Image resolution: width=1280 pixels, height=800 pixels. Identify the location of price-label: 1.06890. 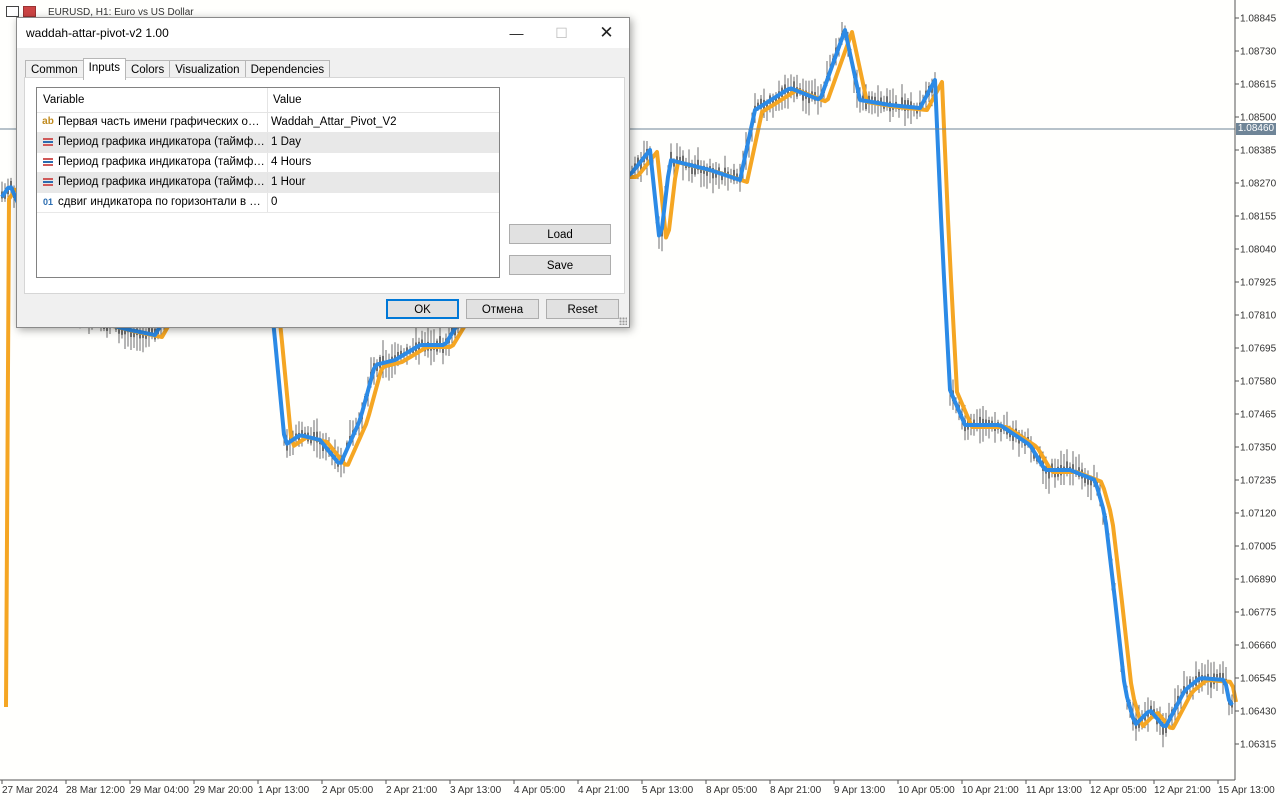
(1258, 580).